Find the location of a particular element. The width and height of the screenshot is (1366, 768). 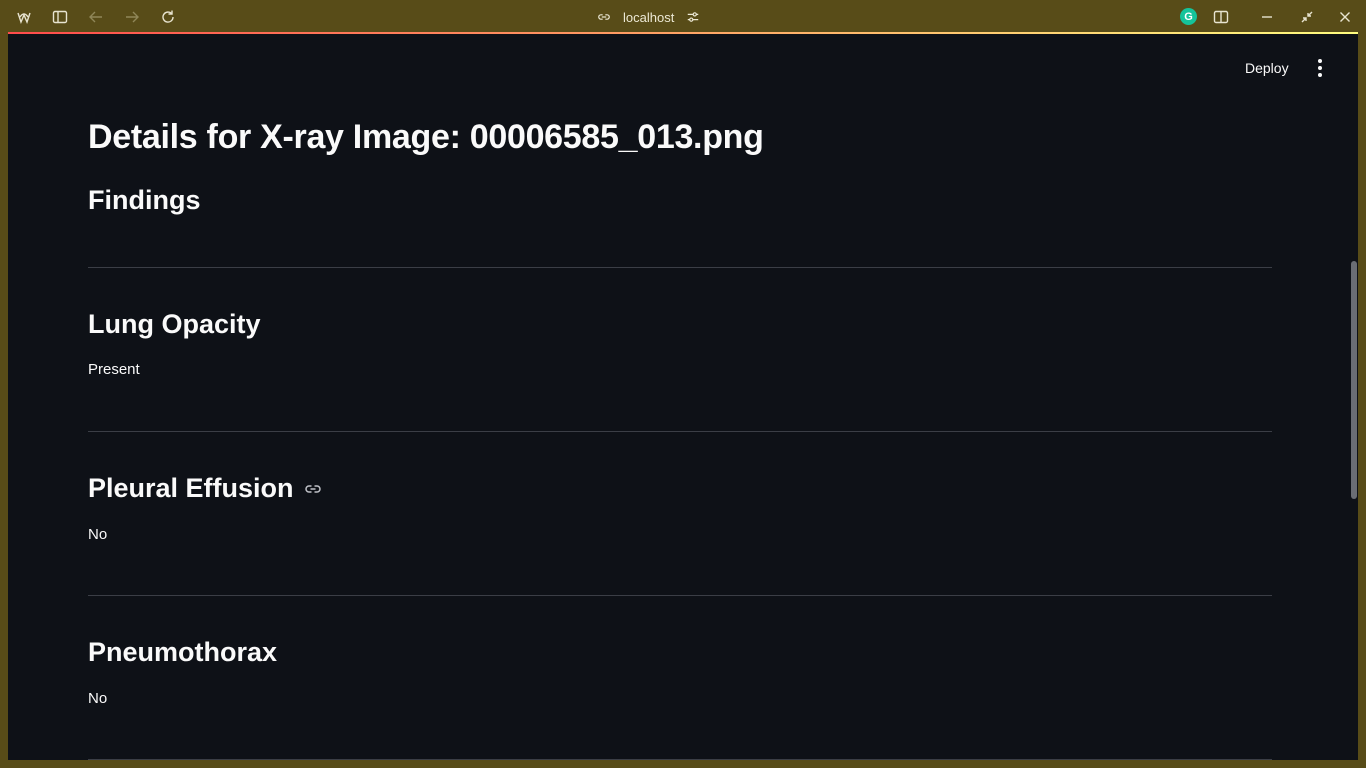

anchor-link-icon is located at coordinates (313, 489).